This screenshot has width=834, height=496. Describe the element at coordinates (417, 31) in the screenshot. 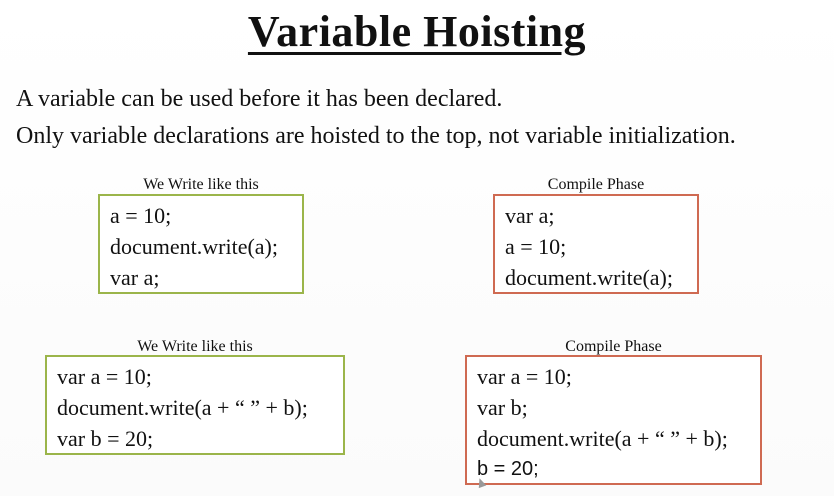

I see `slide-title: Variable Hoisting` at that location.